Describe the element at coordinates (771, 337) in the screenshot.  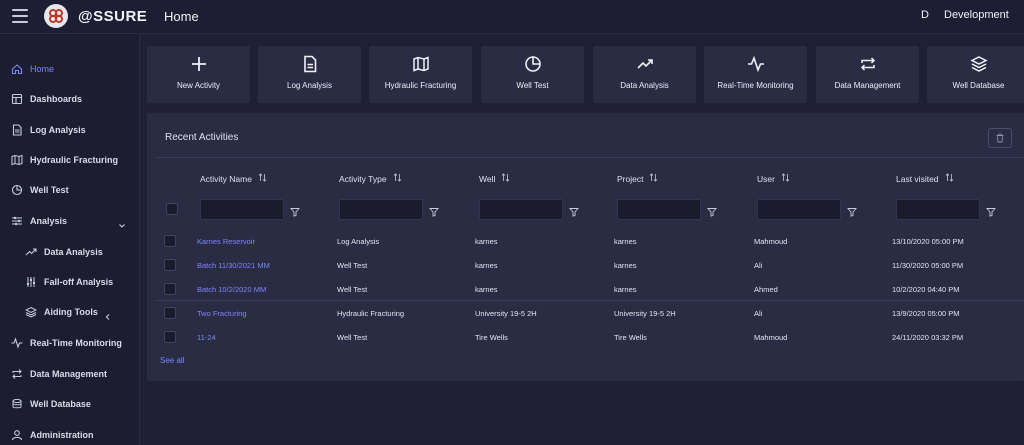
I see `user-cell: Mahmoud` at that location.